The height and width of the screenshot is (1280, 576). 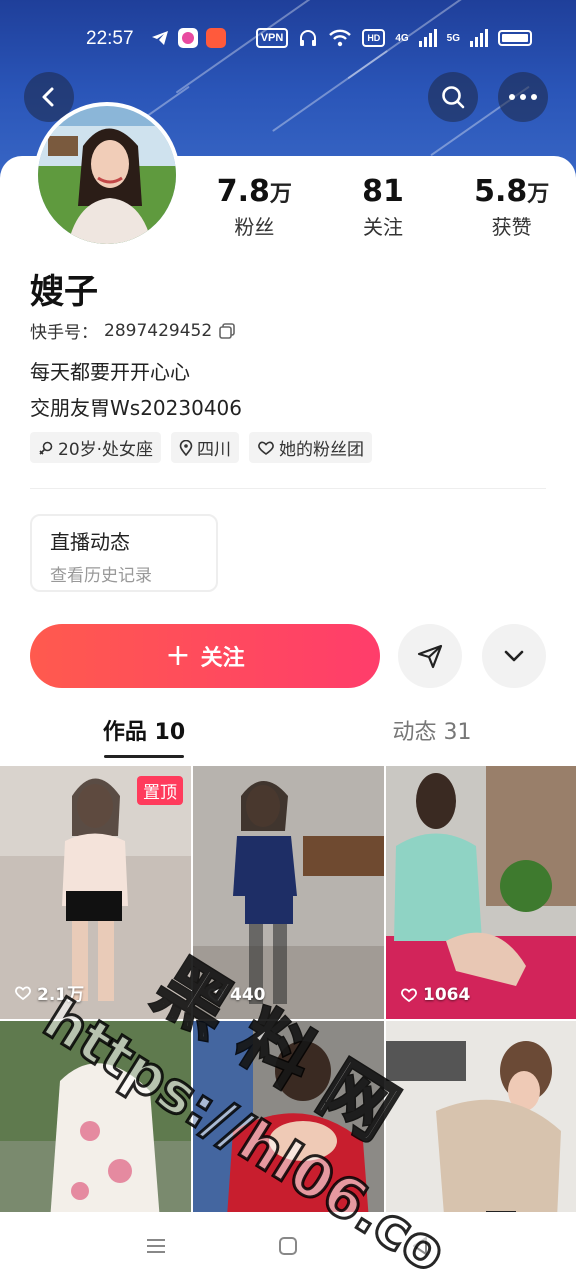 I want to click on chevron-down-icon, so click(x=514, y=656).